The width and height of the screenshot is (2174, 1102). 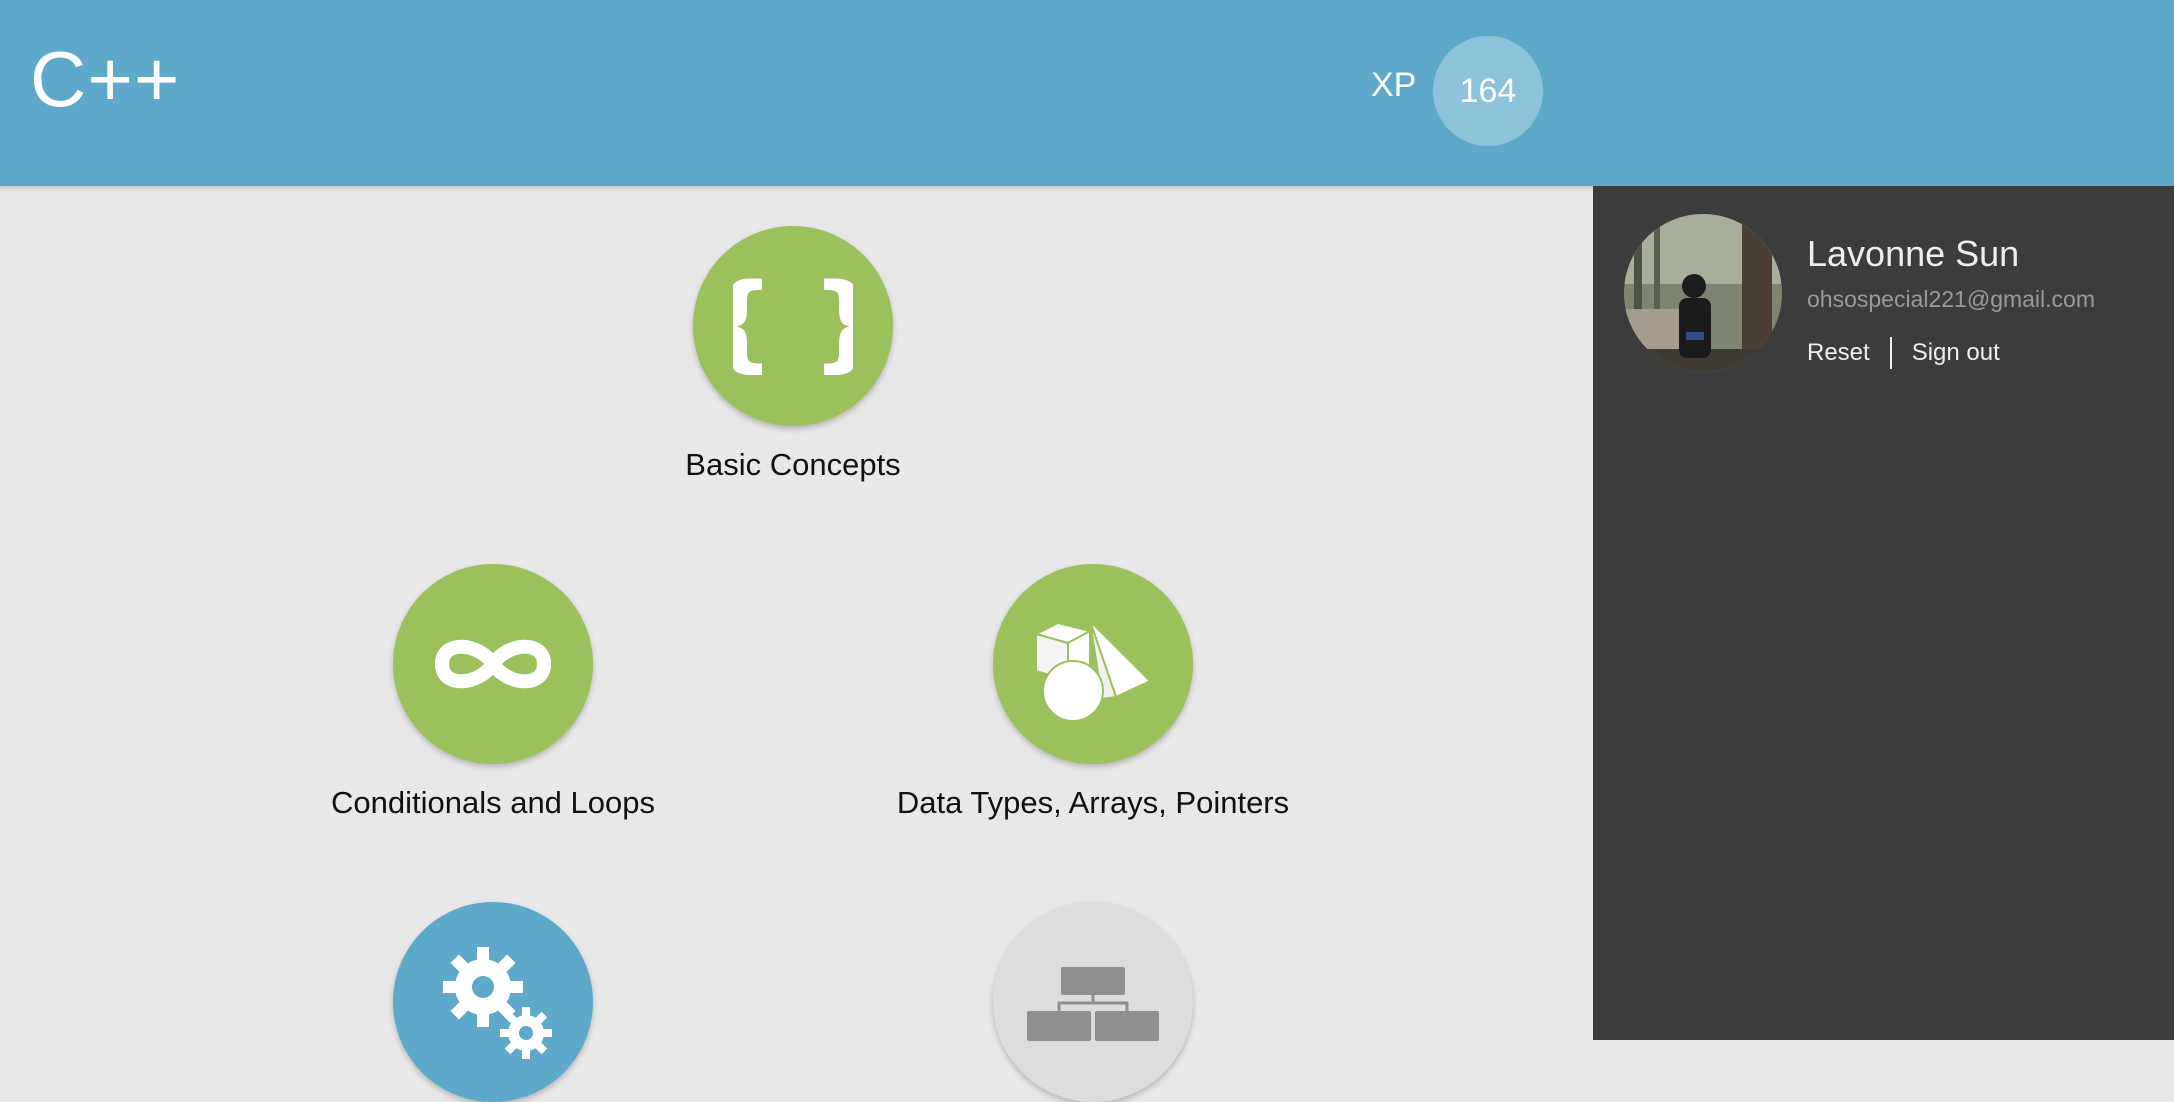 I want to click on profile-email: ohsospecial221@gmail.com, so click(x=1951, y=299).